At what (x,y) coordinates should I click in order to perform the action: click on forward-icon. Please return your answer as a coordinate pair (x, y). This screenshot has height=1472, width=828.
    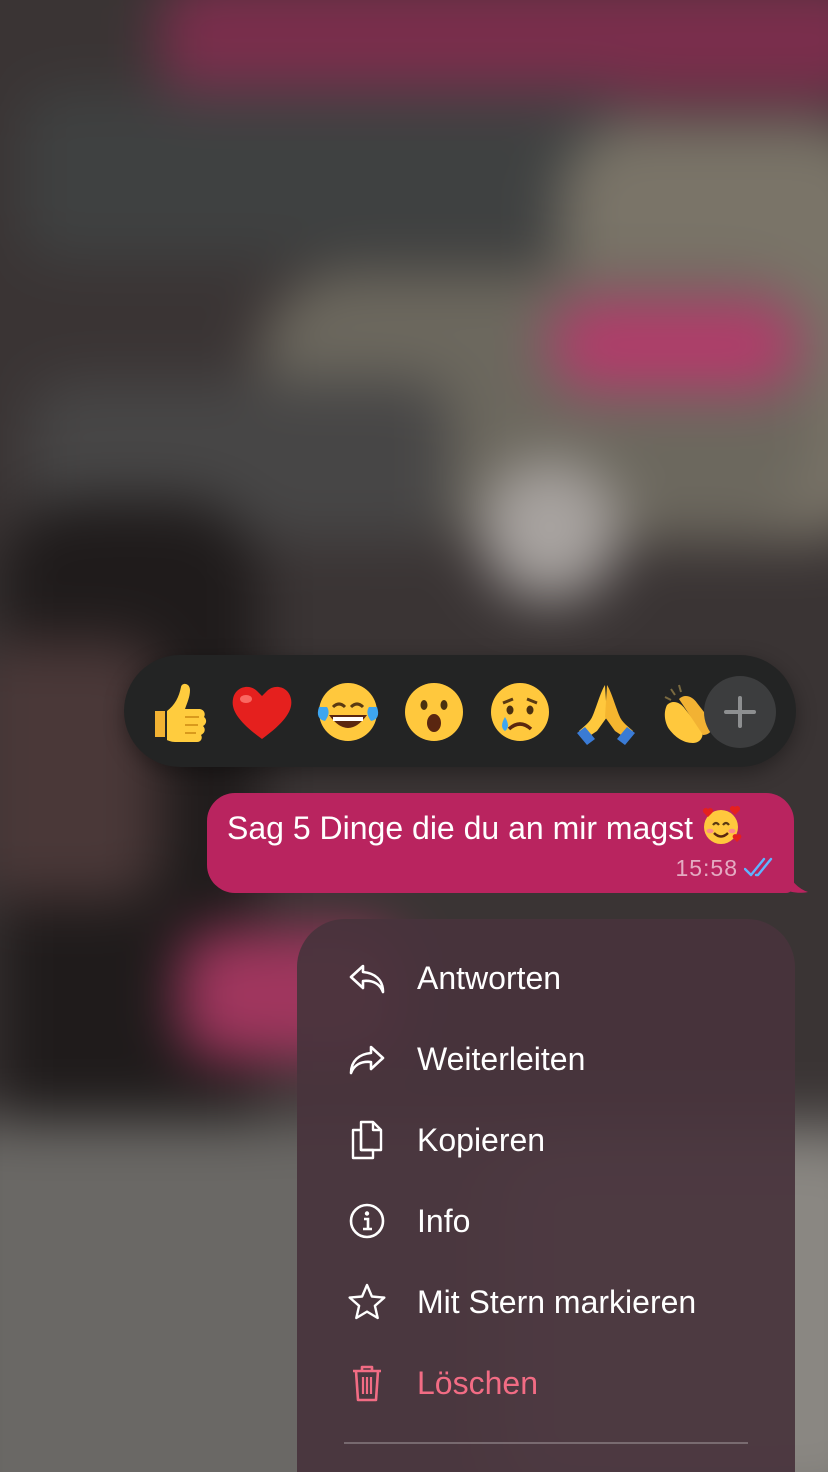
    Looking at the image, I should click on (367, 1060).